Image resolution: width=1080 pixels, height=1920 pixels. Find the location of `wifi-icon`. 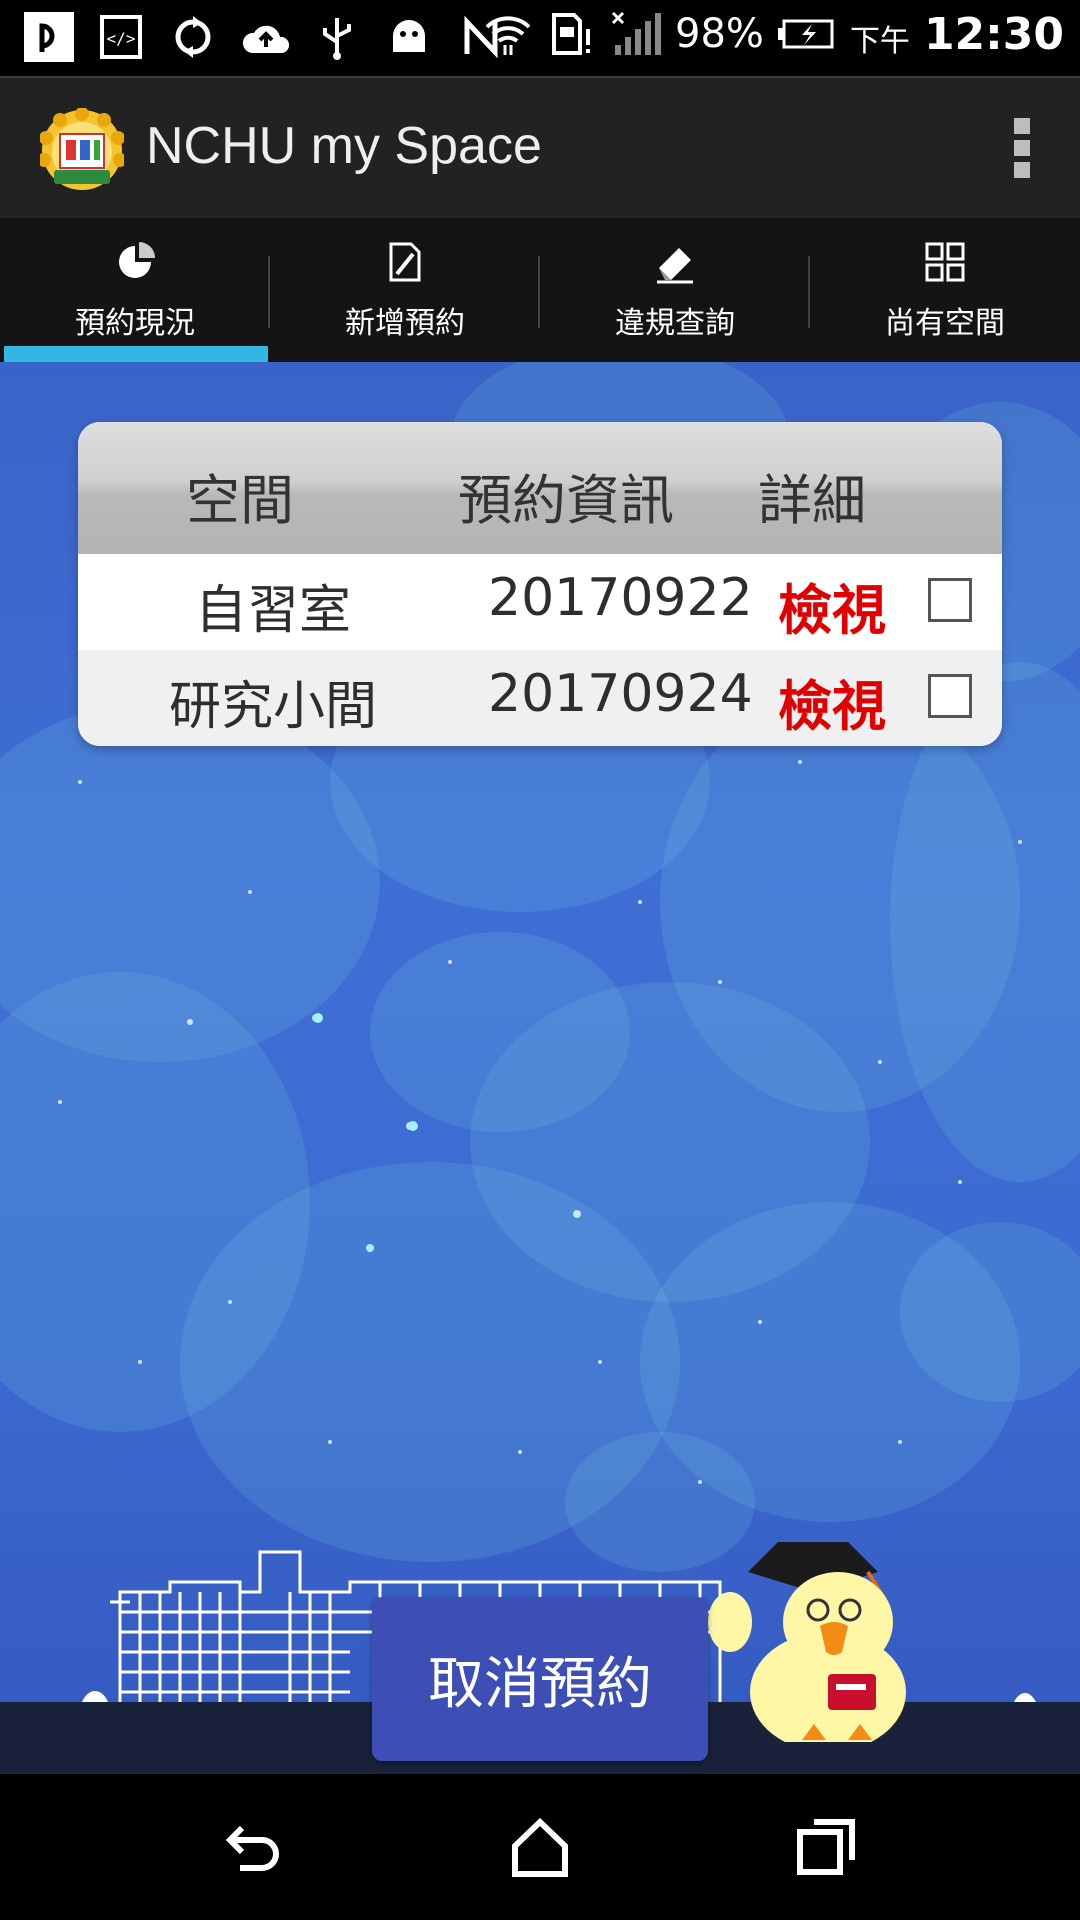

wifi-icon is located at coordinates (508, 34).